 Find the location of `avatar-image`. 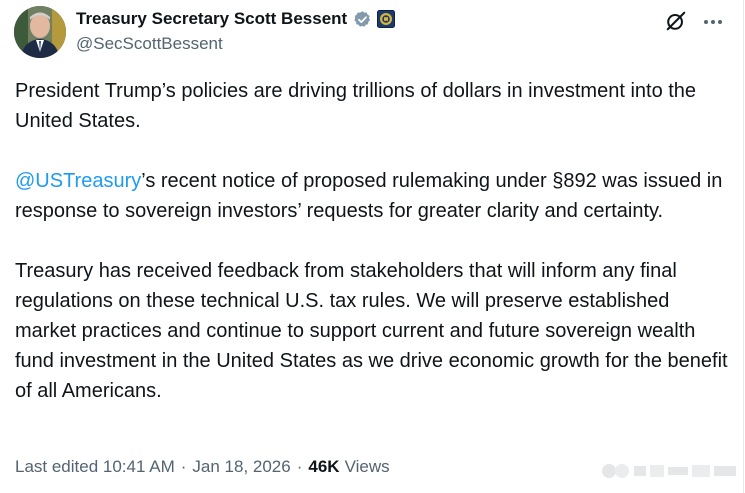

avatar-image is located at coordinates (40, 32).